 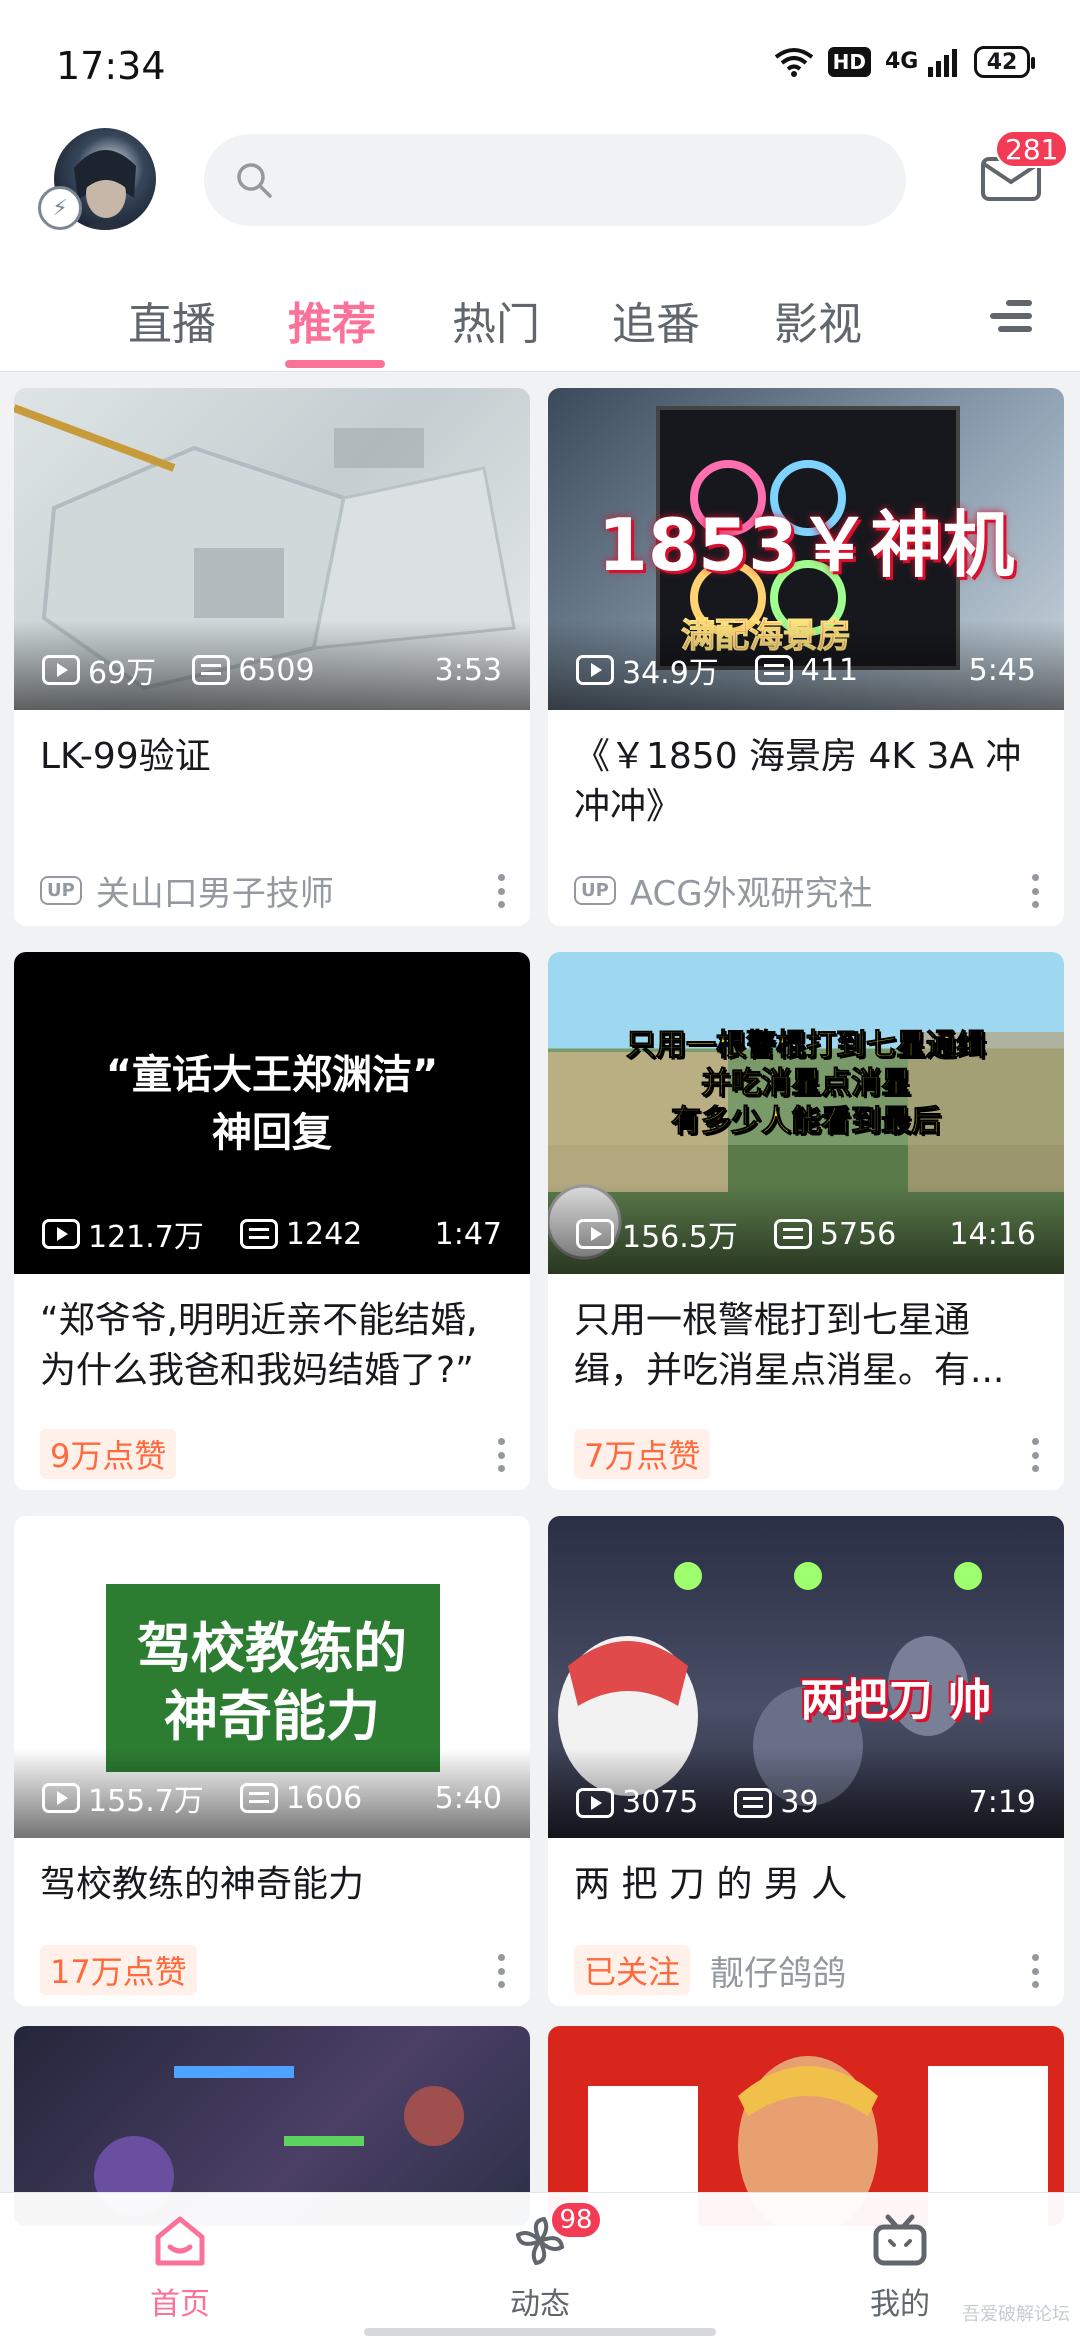 What do you see at coordinates (806, 545) in the screenshot?
I see `thumbnail-caption-big: 1853￥神机` at bounding box center [806, 545].